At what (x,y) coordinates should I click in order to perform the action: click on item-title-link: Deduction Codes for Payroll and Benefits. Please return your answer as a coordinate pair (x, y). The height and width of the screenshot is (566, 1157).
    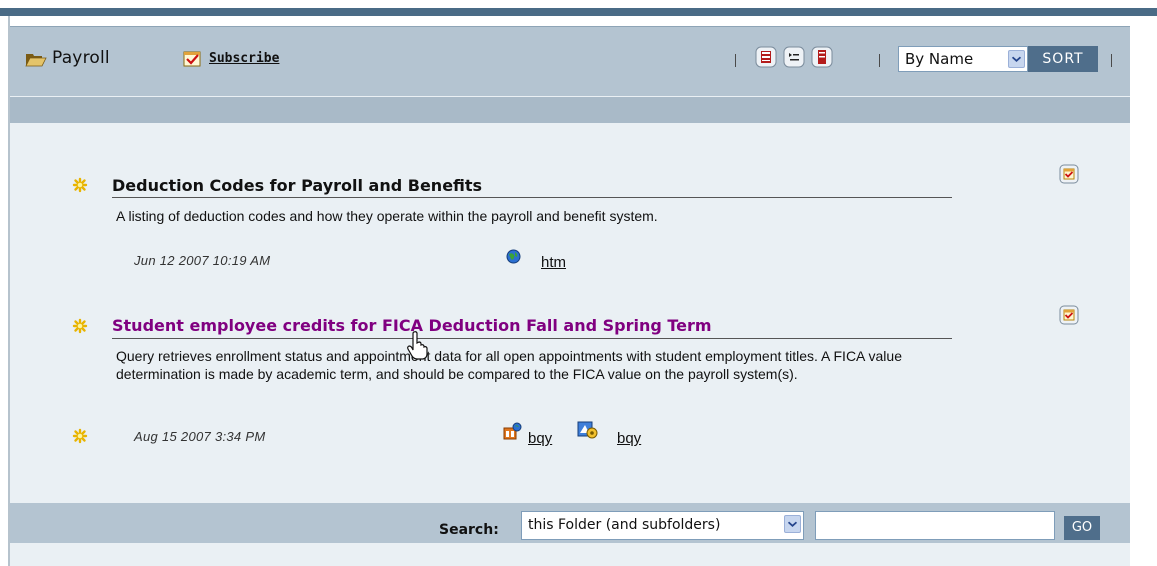
    Looking at the image, I should click on (297, 185).